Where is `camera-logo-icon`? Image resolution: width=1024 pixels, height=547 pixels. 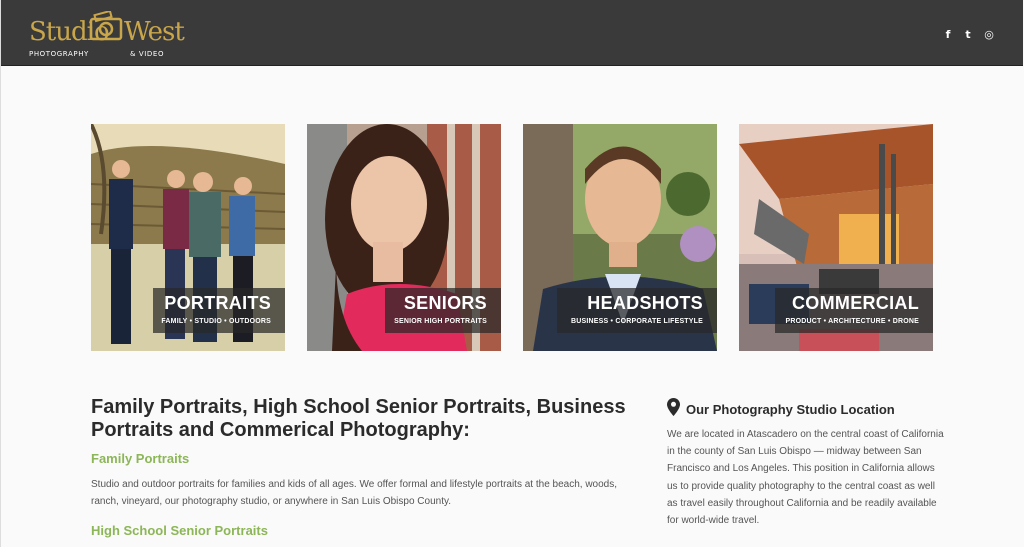
camera-logo-icon is located at coordinates (106, 26).